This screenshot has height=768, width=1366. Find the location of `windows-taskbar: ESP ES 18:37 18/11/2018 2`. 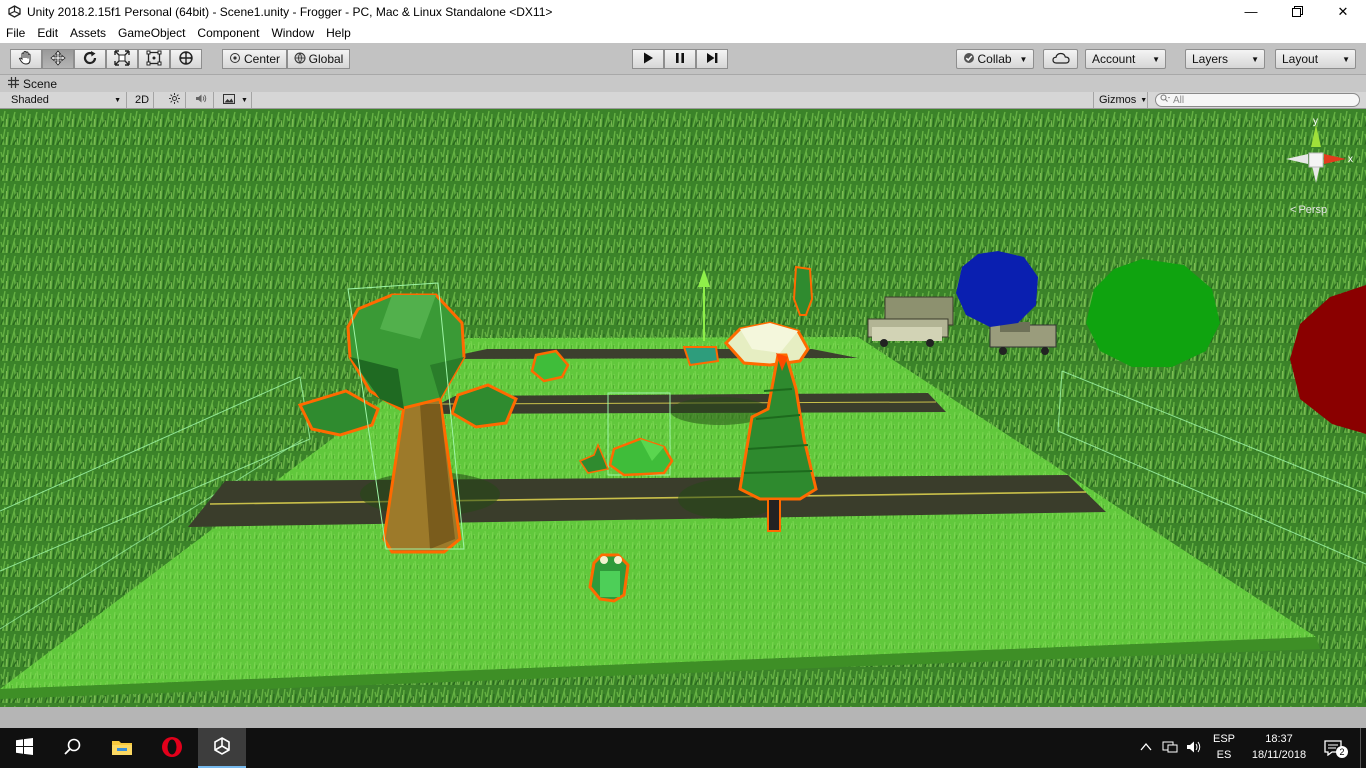

windows-taskbar: ESP ES 18:37 18/11/2018 2 is located at coordinates (683, 748).